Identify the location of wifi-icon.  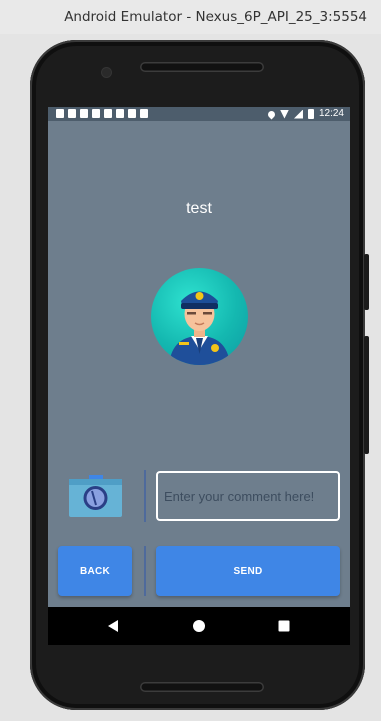
(284, 114).